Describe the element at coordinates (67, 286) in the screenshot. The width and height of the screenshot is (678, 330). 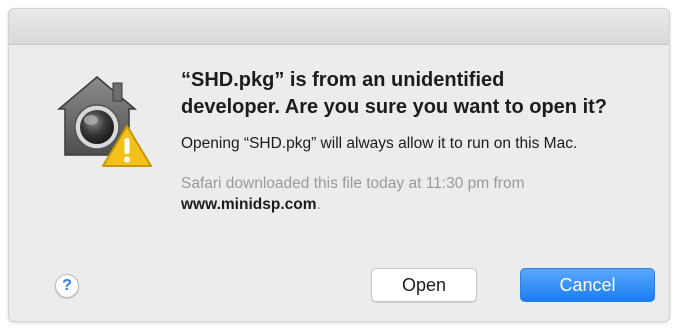
I see `help-button: ?` at that location.